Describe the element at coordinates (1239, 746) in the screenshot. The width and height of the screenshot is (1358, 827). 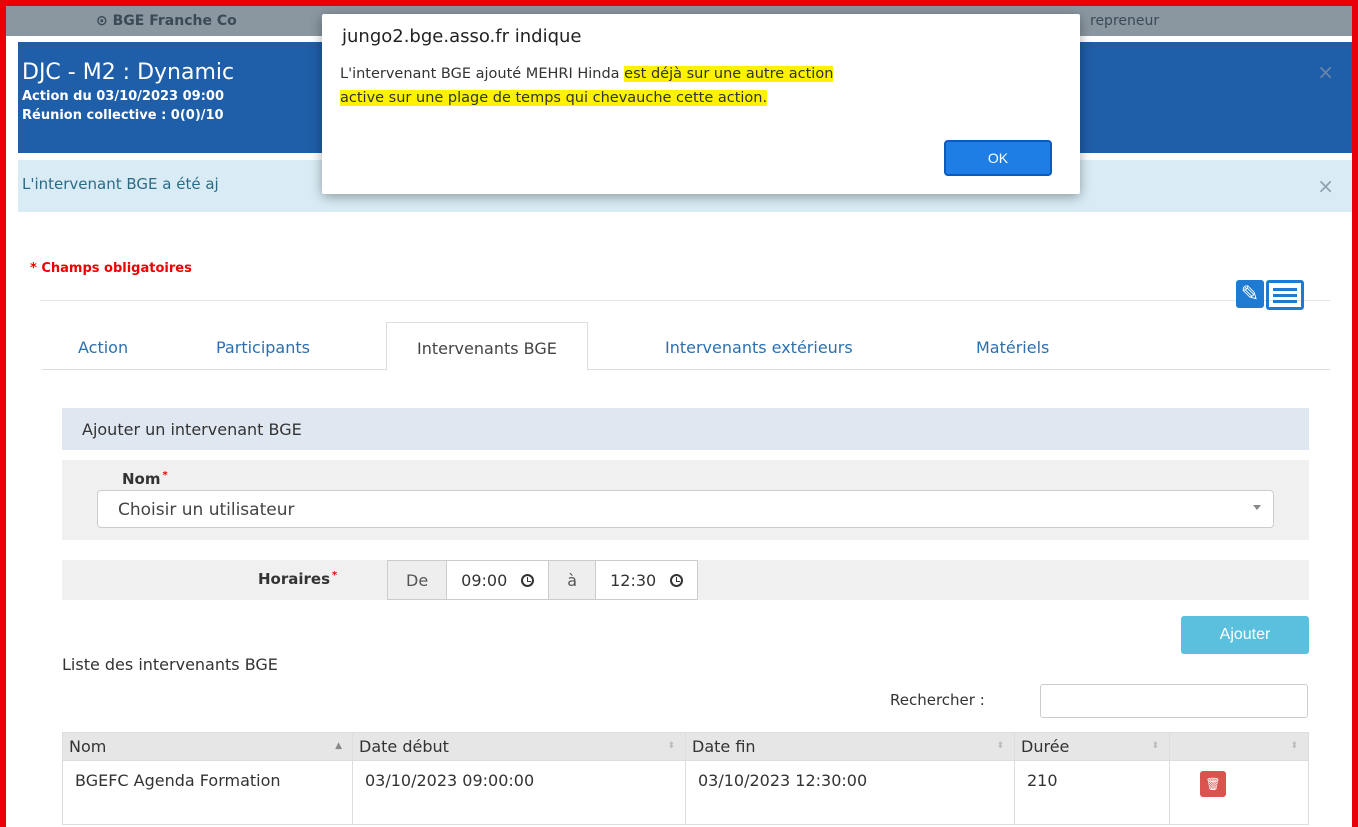
I see `column-header-actions: ⬍` at that location.